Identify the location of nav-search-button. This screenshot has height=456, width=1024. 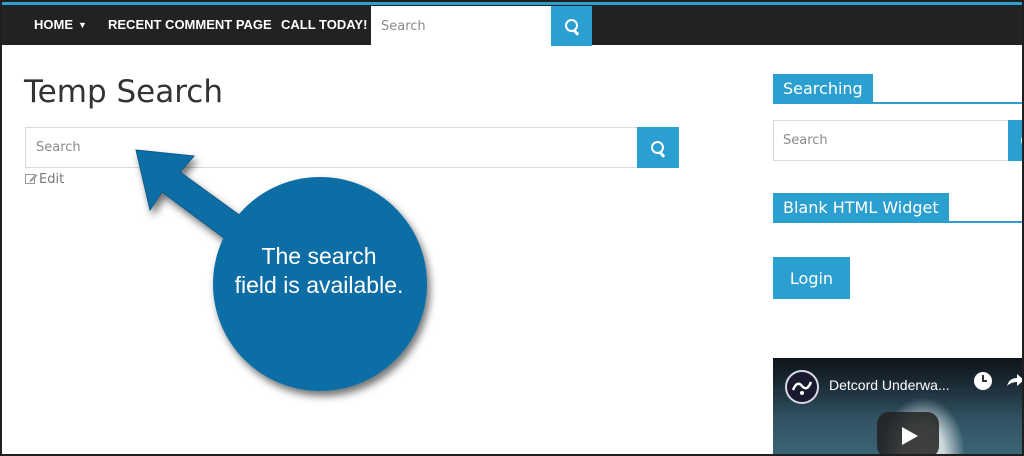
(571, 26).